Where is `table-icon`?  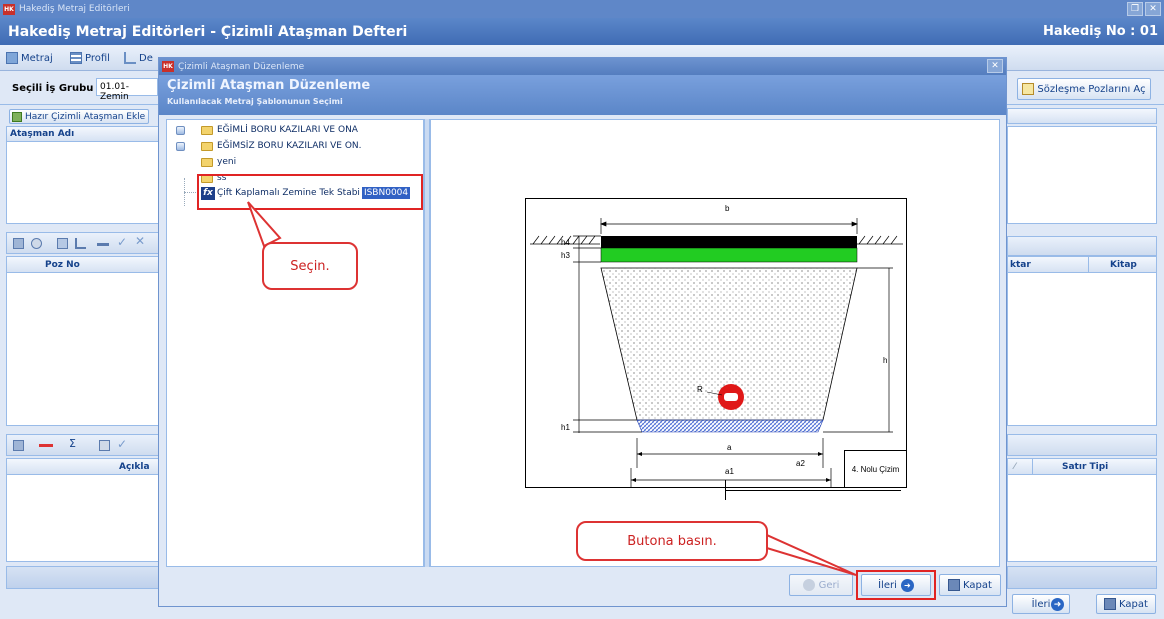
table-icon is located at coordinates (62, 243).